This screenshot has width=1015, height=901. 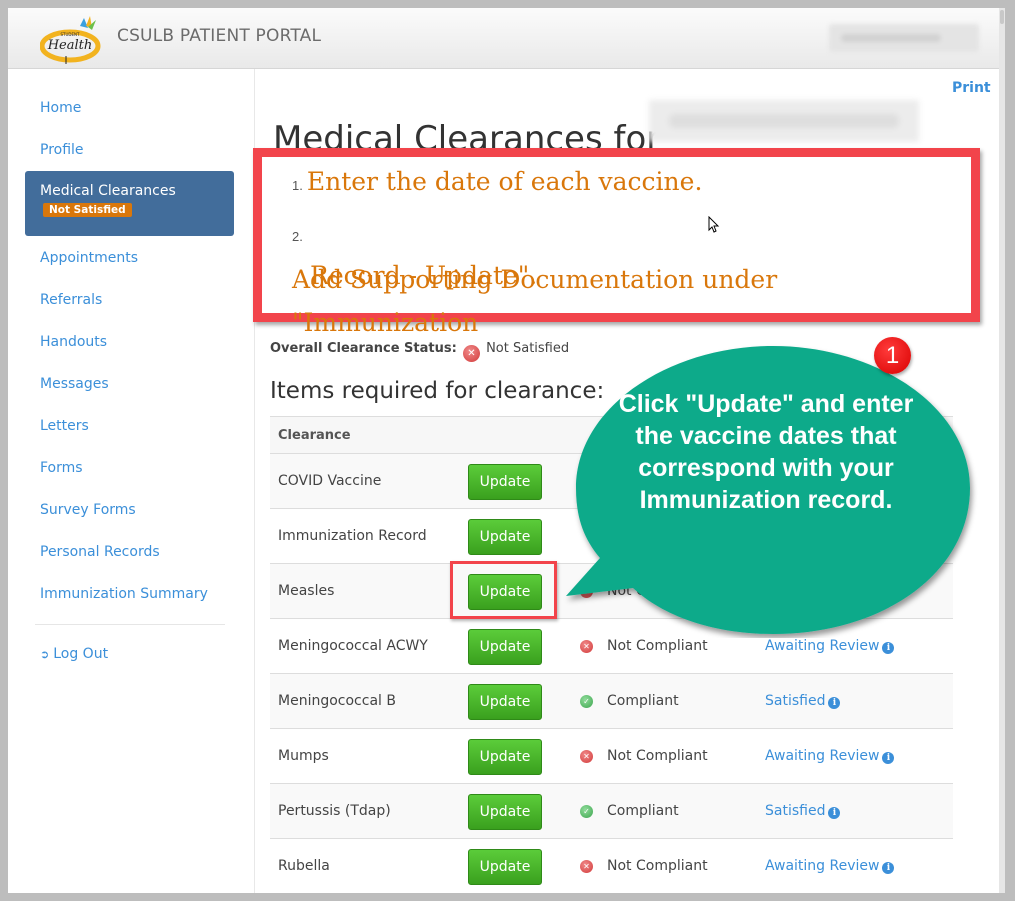 I want to click on portal-title: CSULB PATIENT PORTAL, so click(x=219, y=36).